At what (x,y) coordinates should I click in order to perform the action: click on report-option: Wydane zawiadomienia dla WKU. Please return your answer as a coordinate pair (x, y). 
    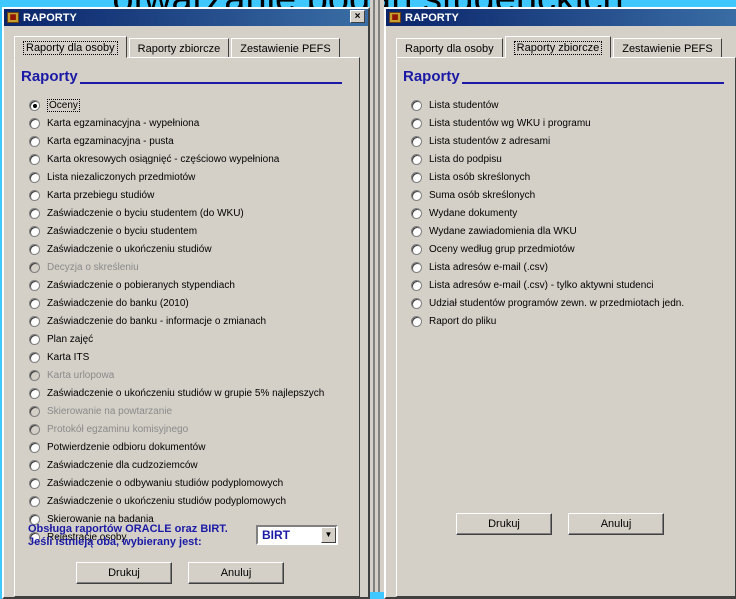
    Looking at the image, I should click on (547, 231).